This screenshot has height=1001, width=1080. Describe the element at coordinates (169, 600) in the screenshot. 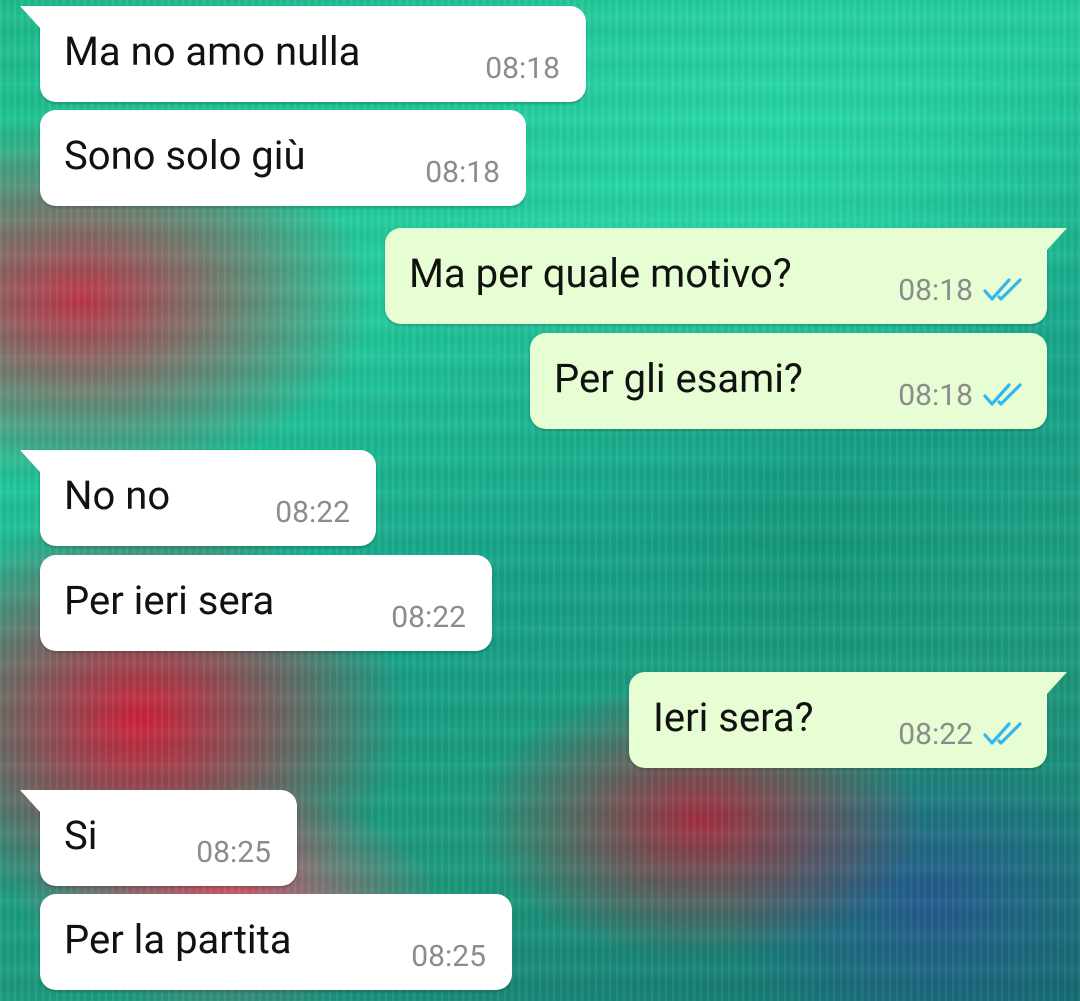

I see `message-text: Per ieri sera` at that location.